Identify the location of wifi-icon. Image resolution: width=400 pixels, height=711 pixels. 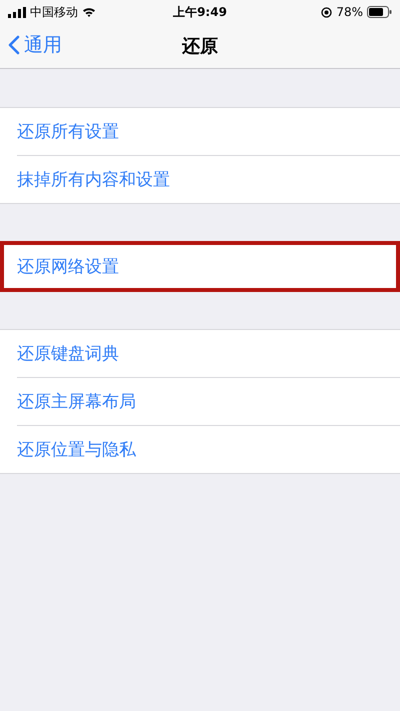
(89, 12).